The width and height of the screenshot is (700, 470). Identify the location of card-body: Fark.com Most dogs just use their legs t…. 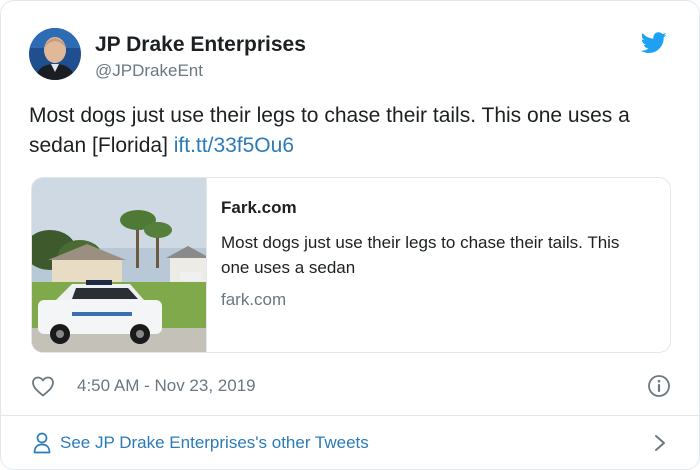
(436, 254).